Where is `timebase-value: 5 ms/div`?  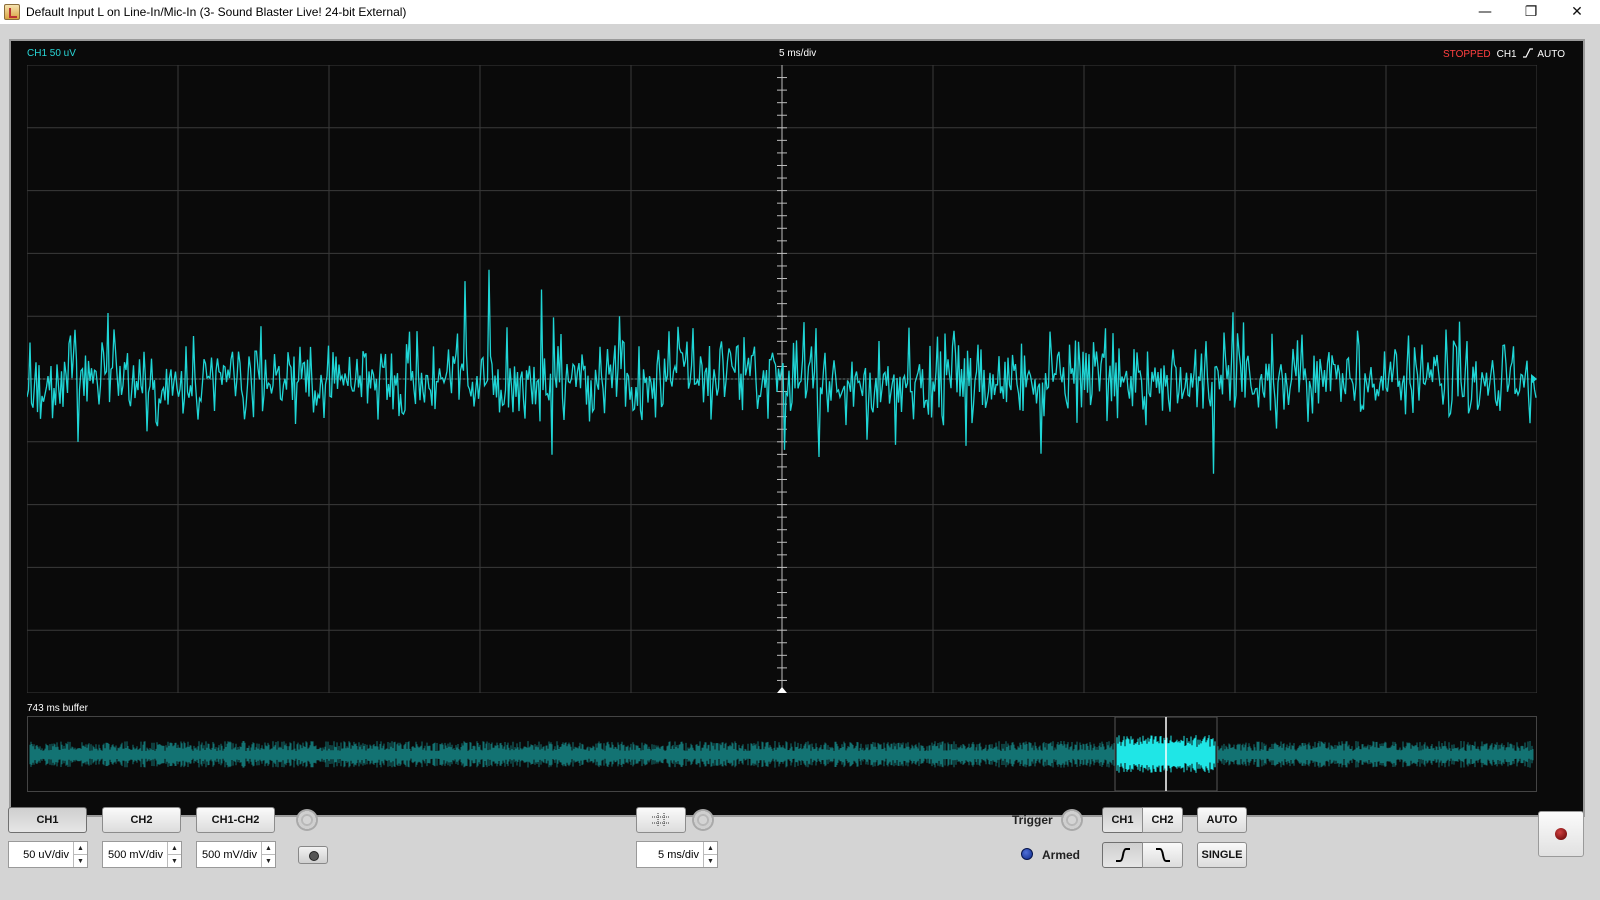 timebase-value: 5 ms/div is located at coordinates (678, 854).